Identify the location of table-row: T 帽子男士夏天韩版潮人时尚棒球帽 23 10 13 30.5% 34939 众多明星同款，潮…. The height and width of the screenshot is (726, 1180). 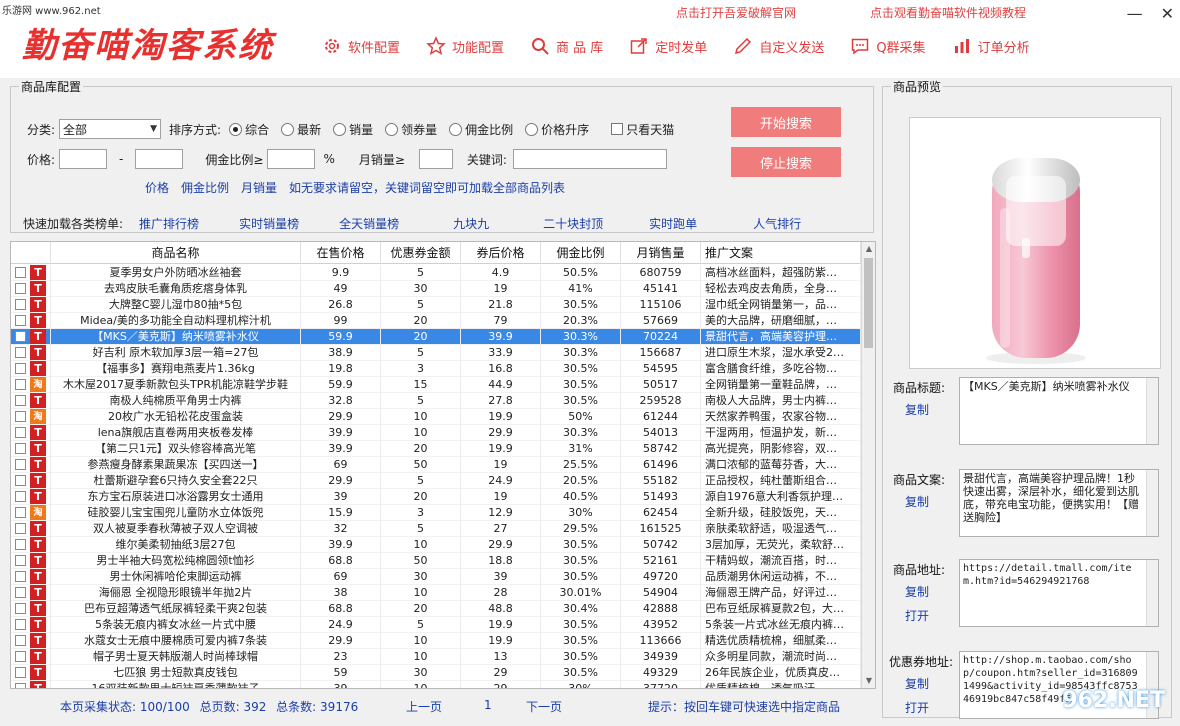
(436, 657).